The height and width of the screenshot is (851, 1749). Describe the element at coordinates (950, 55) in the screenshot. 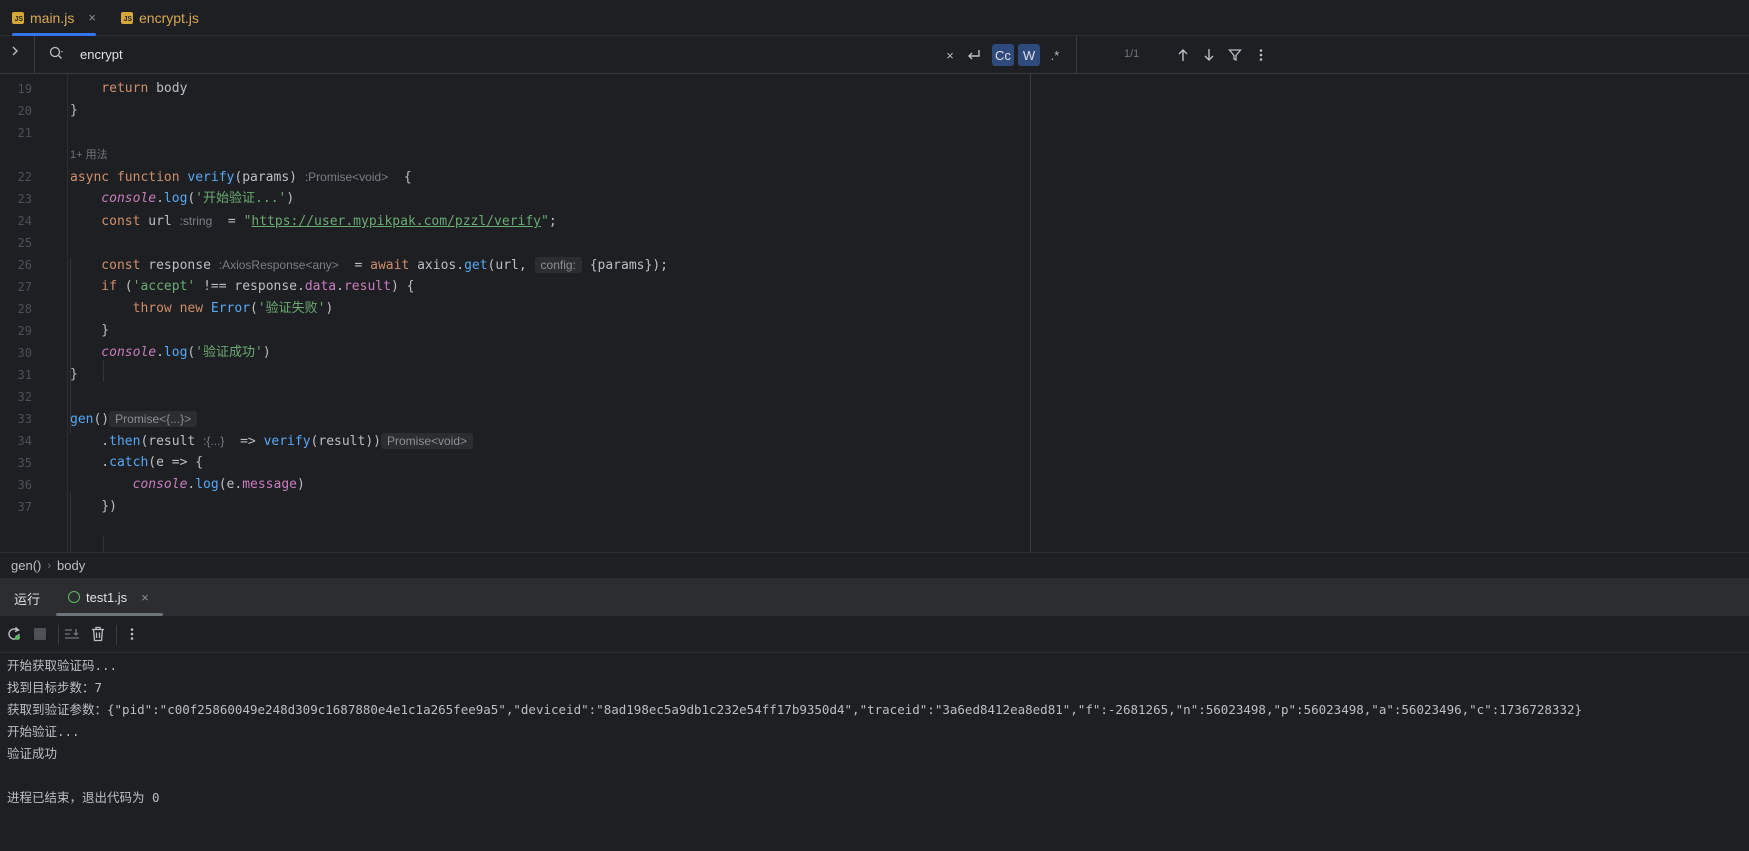

I see `clear-search-button: ×` at that location.